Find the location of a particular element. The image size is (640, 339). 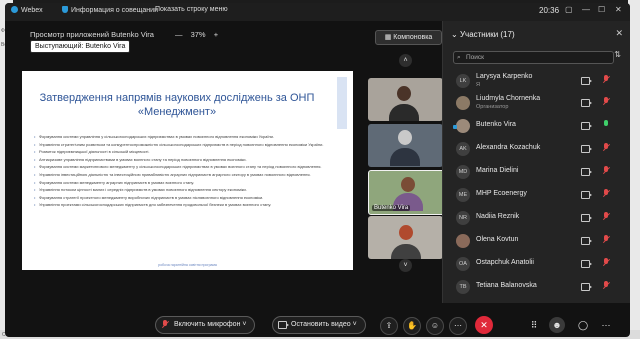

chat-icon: ◯ is located at coordinates (583, 325).